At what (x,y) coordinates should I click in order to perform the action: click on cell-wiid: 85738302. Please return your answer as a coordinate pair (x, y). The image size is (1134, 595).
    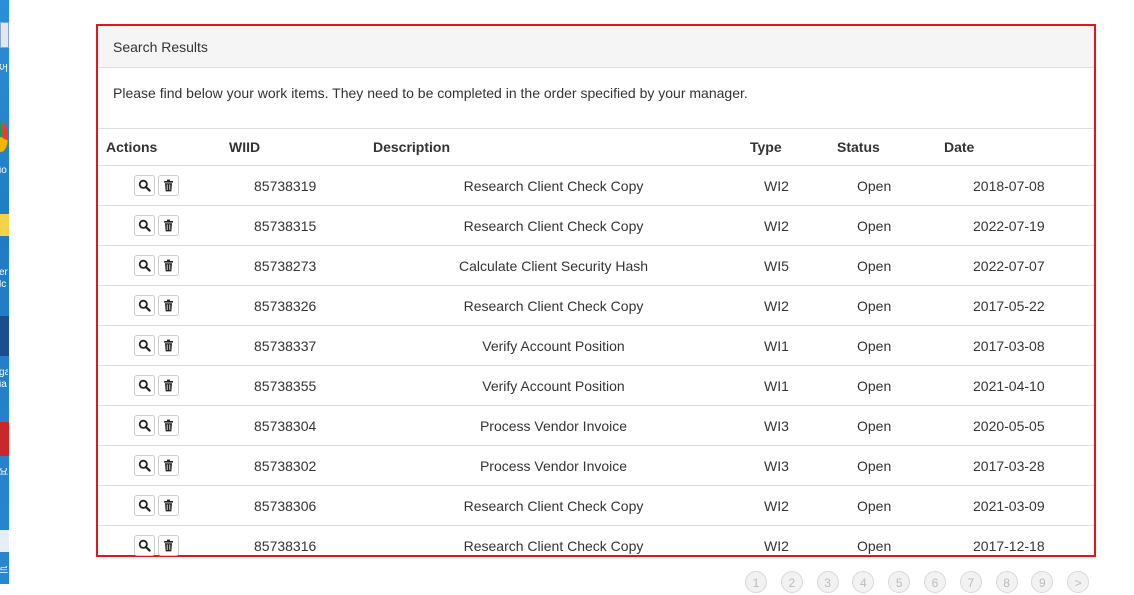
    Looking at the image, I should click on (293, 465).